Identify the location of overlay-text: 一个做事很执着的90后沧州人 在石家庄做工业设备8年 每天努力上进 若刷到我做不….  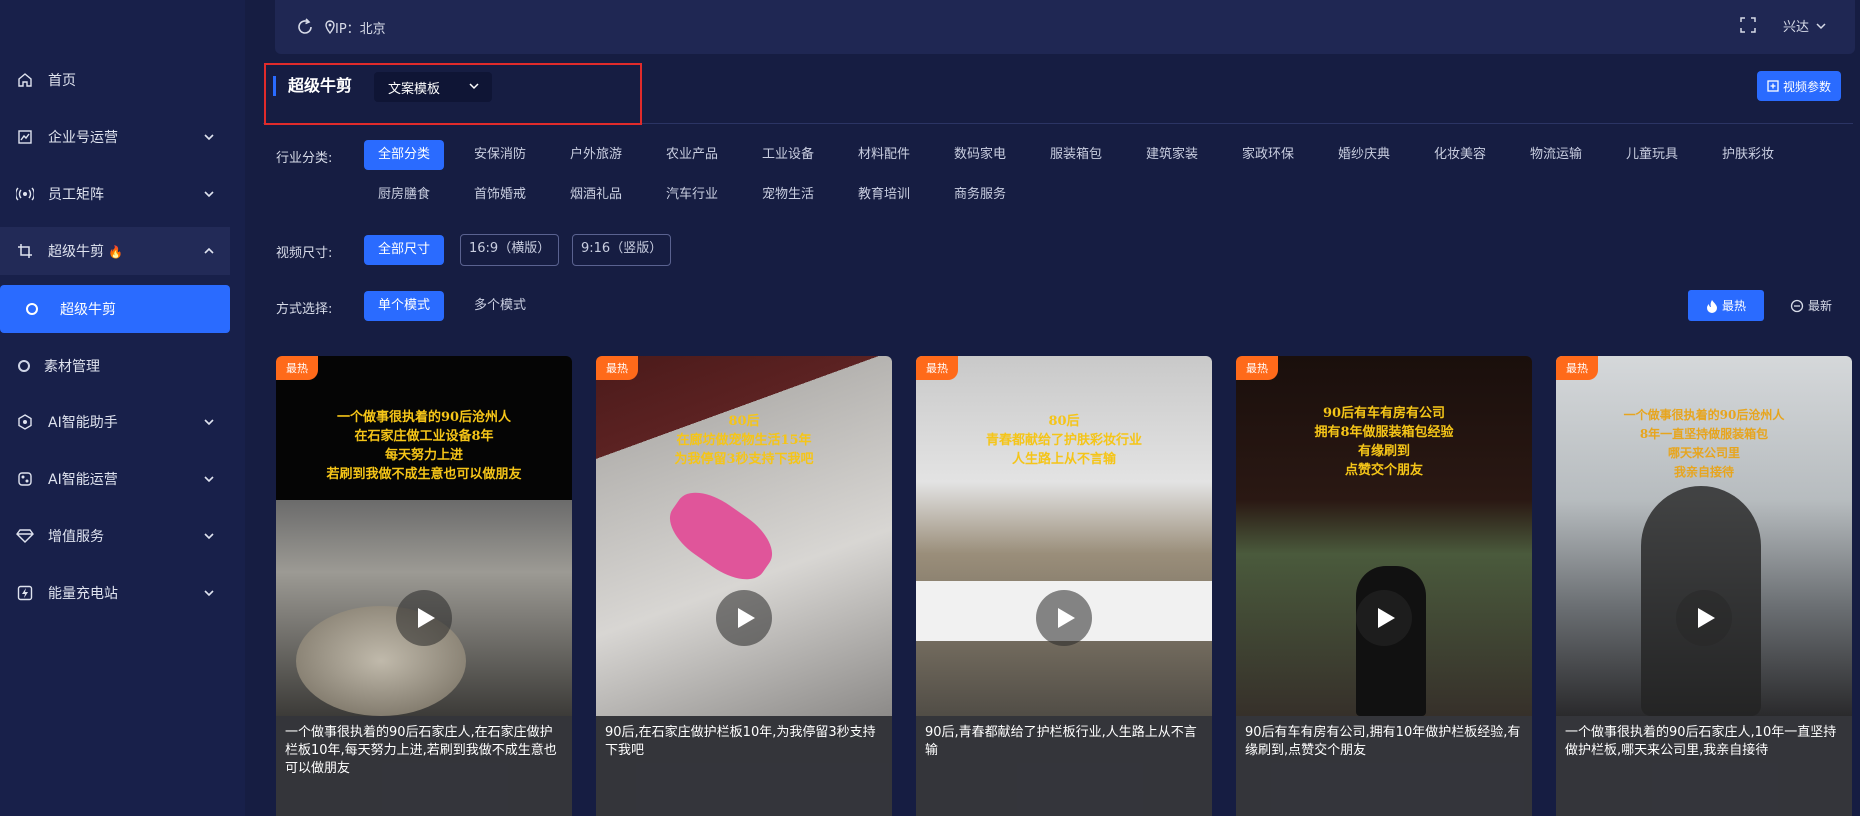
(424, 446).